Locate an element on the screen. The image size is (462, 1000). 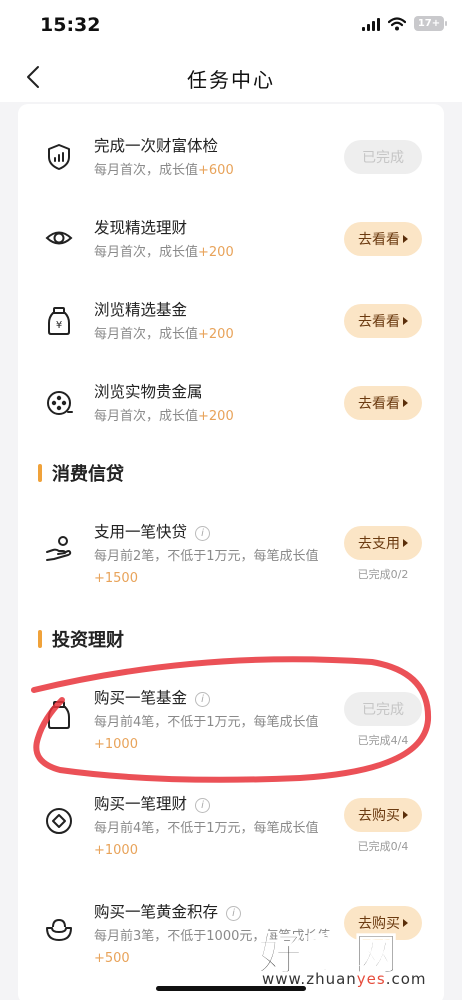
jar-icon is located at coordinates (59, 715).